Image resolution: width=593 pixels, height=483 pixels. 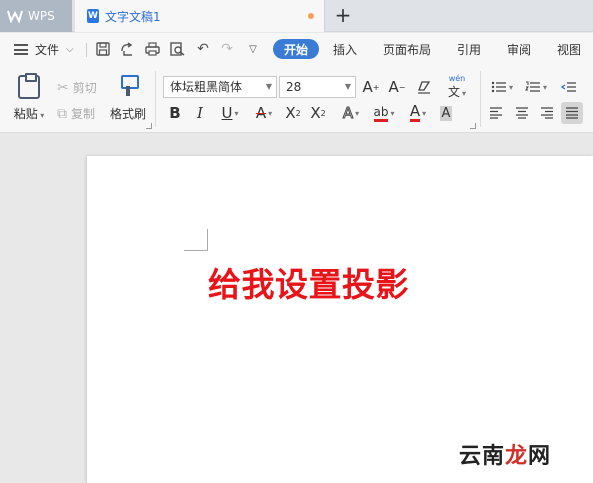 What do you see at coordinates (264, 113) in the screenshot?
I see `strikethrough-icon: A ▾` at bounding box center [264, 113].